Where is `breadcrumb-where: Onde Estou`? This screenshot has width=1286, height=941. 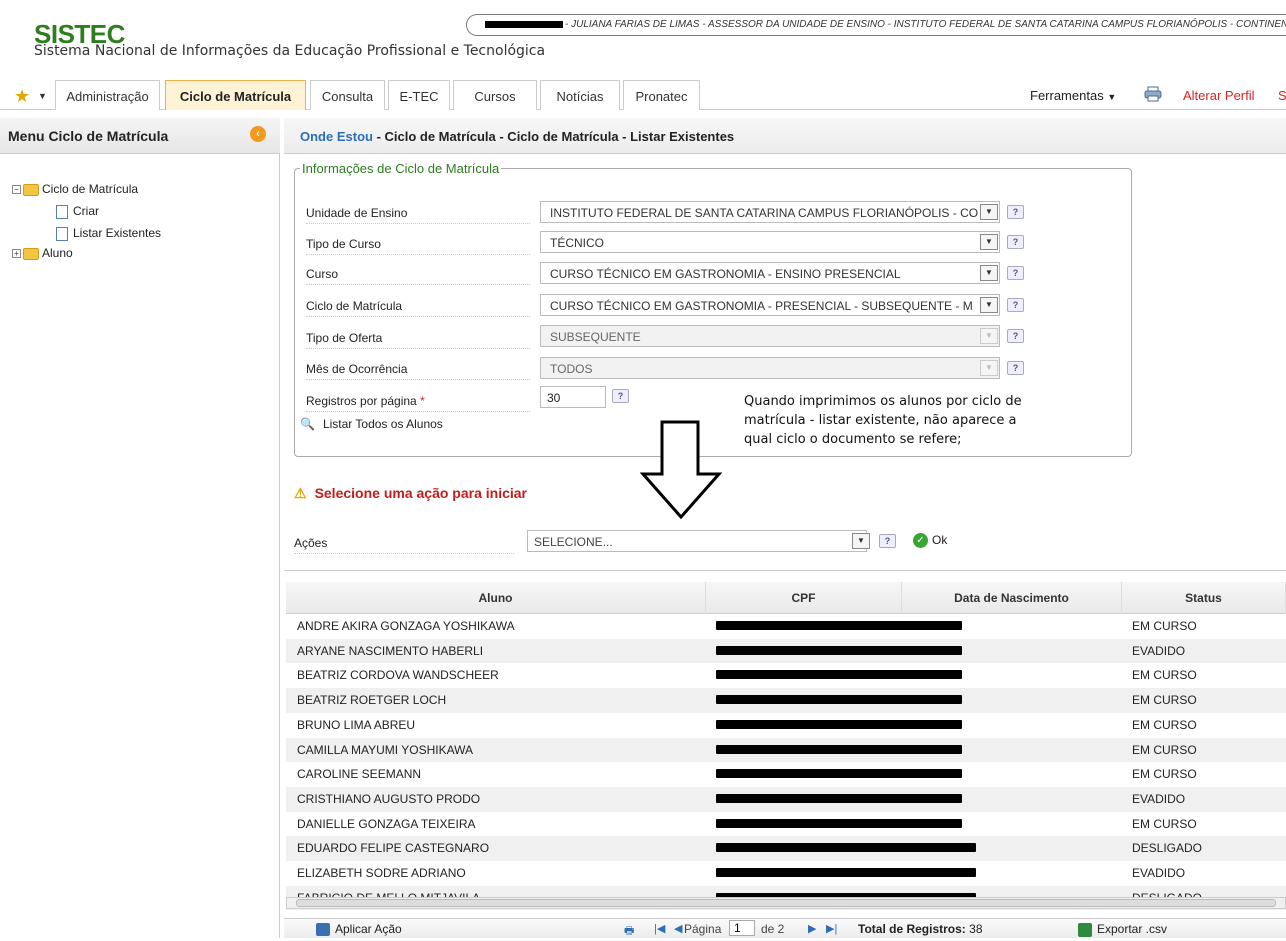
breadcrumb-where: Onde Estou is located at coordinates (336, 136).